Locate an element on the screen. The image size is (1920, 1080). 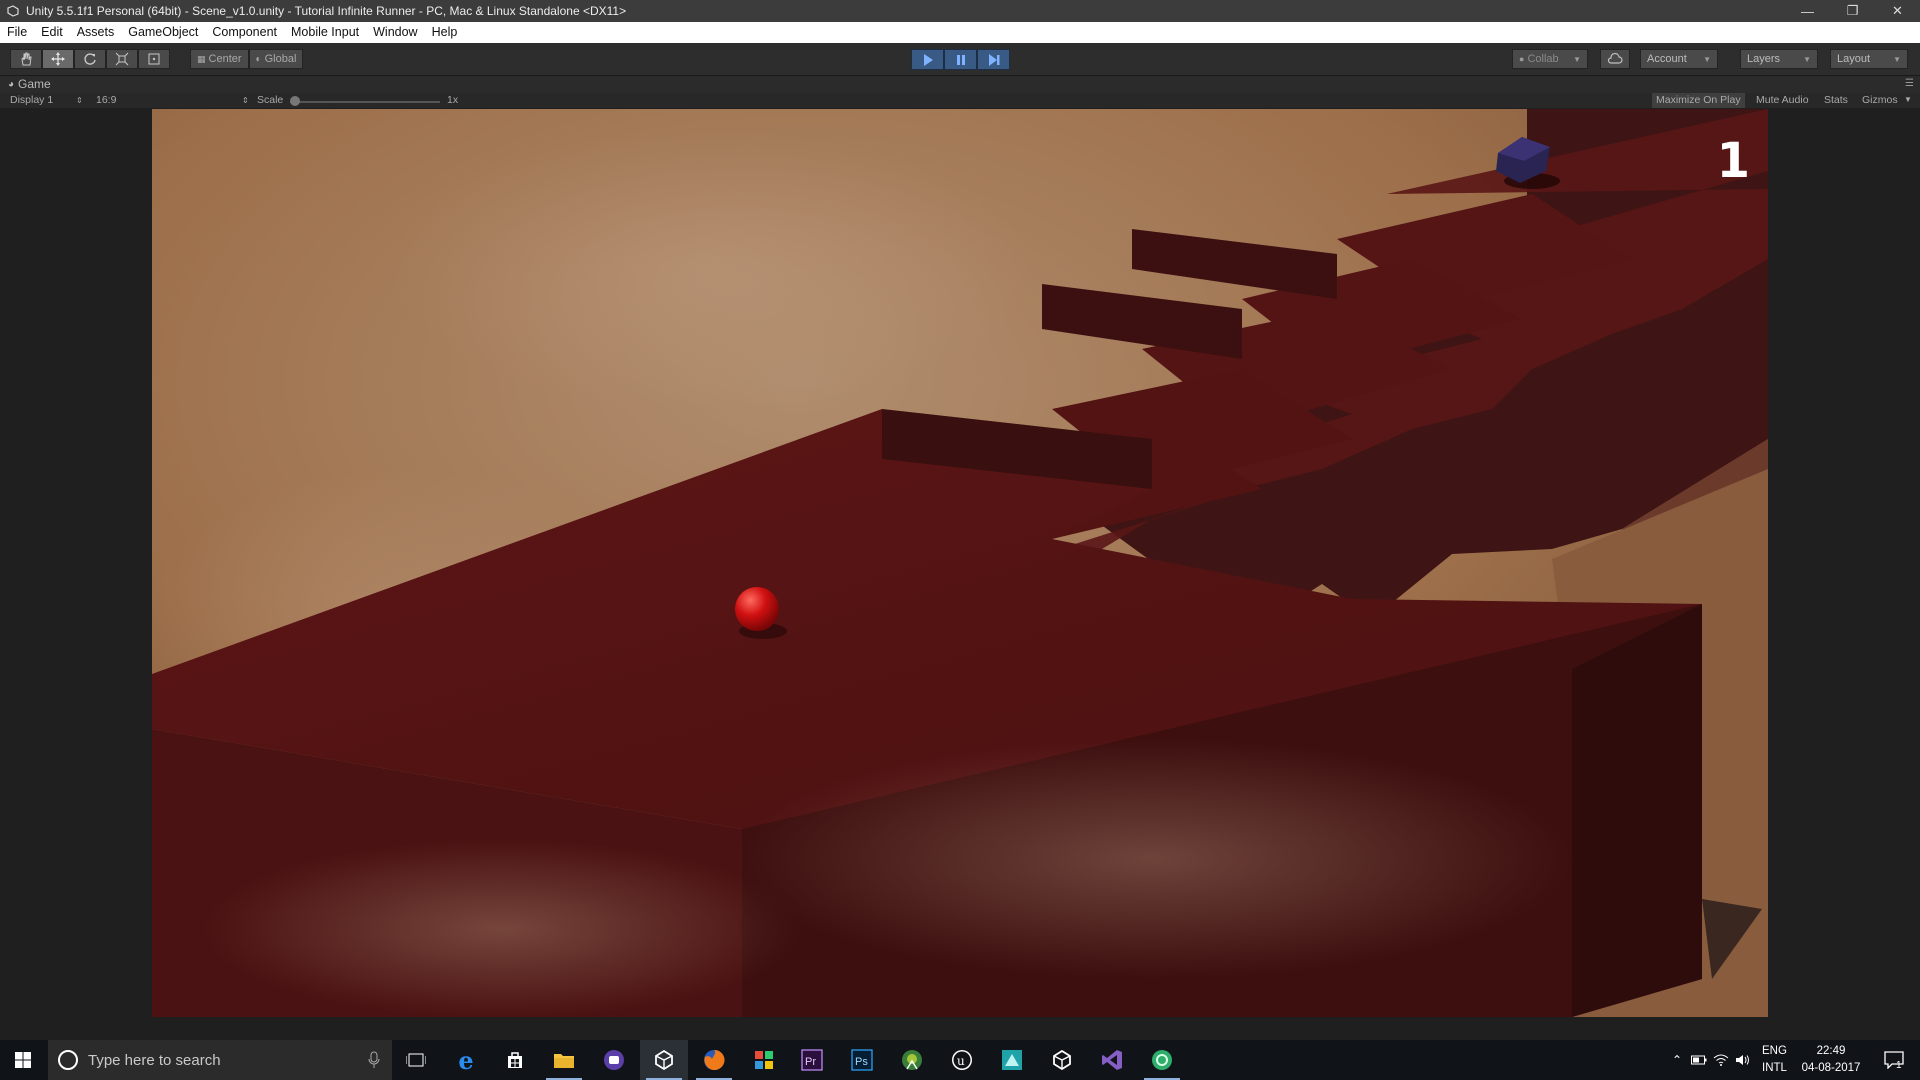
pause-icon is located at coordinates (960, 59).